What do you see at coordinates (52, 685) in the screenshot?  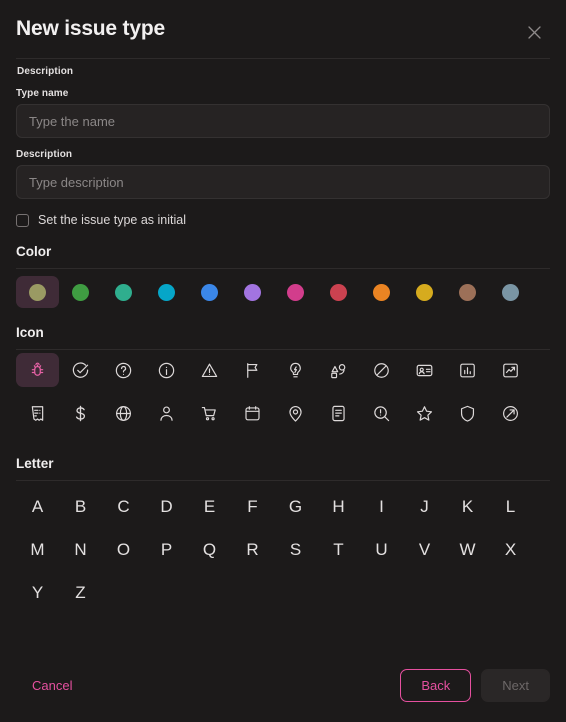 I see `cancel-button: Cancel` at bounding box center [52, 685].